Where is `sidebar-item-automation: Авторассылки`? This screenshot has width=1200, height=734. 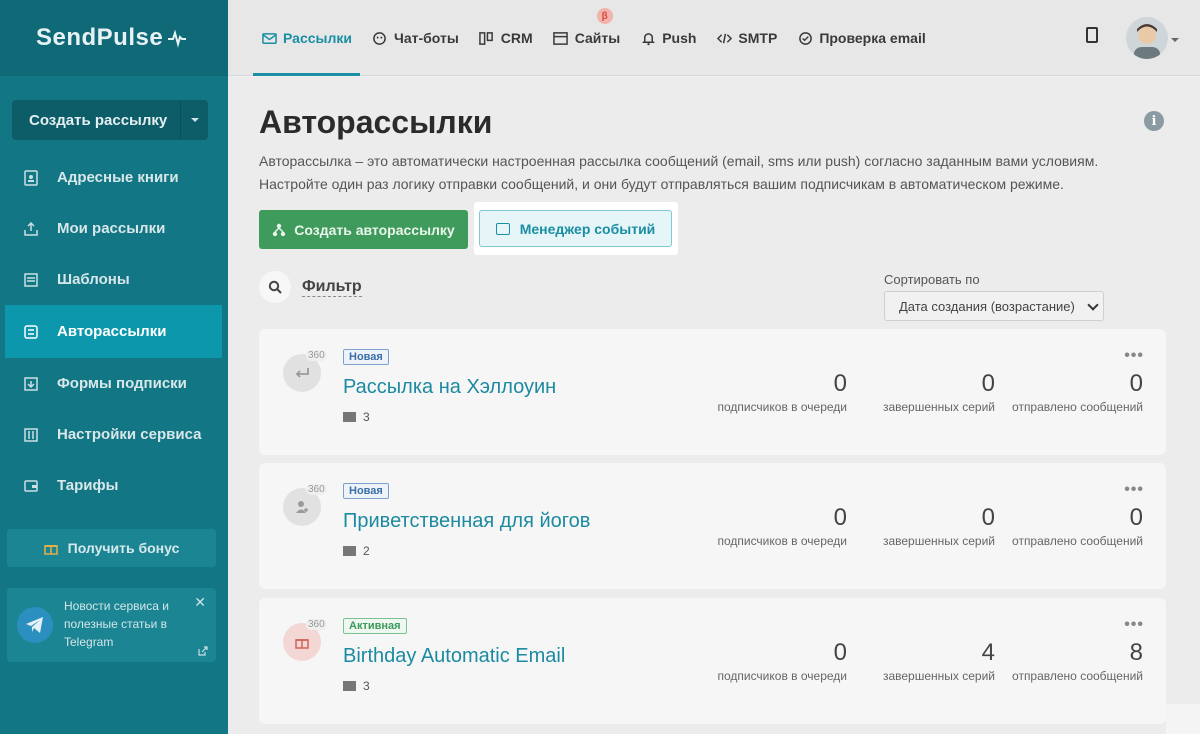
sidebar-item-automation: Авторассылки is located at coordinates (113, 331).